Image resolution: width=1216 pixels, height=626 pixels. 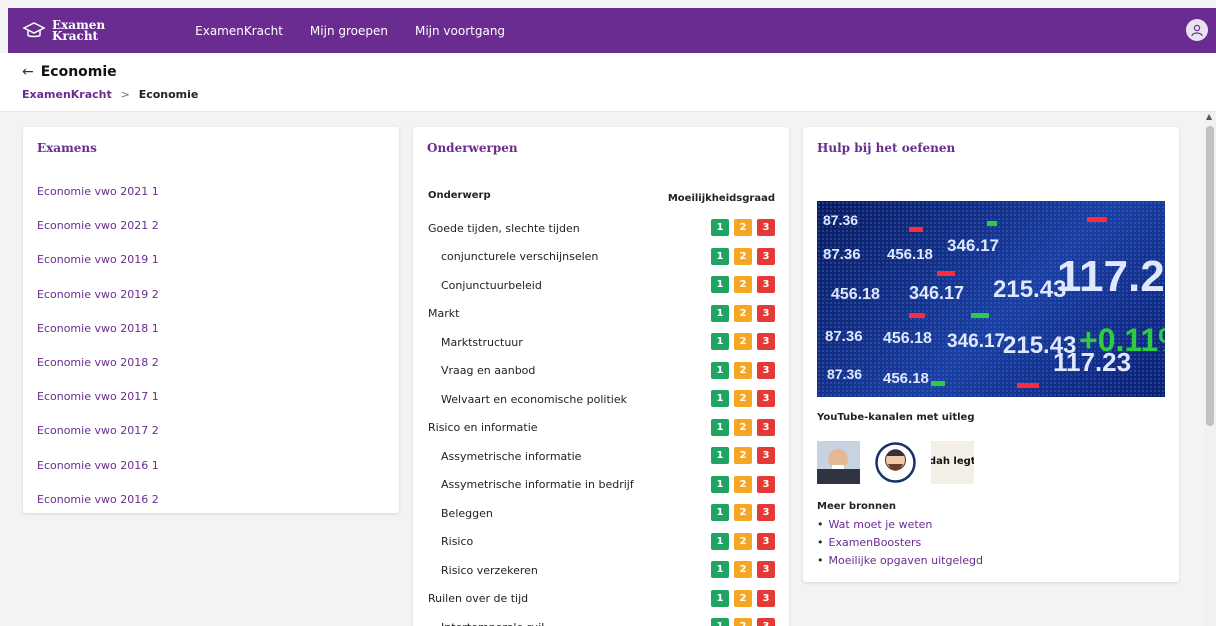 I want to click on youtube-channel-list: feddah legt uit, so click(x=902, y=462).